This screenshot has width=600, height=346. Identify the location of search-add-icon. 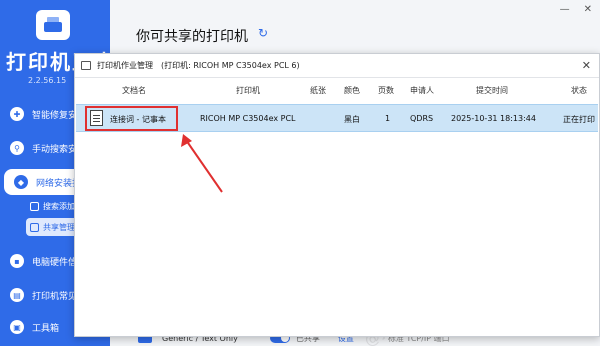
(34, 206).